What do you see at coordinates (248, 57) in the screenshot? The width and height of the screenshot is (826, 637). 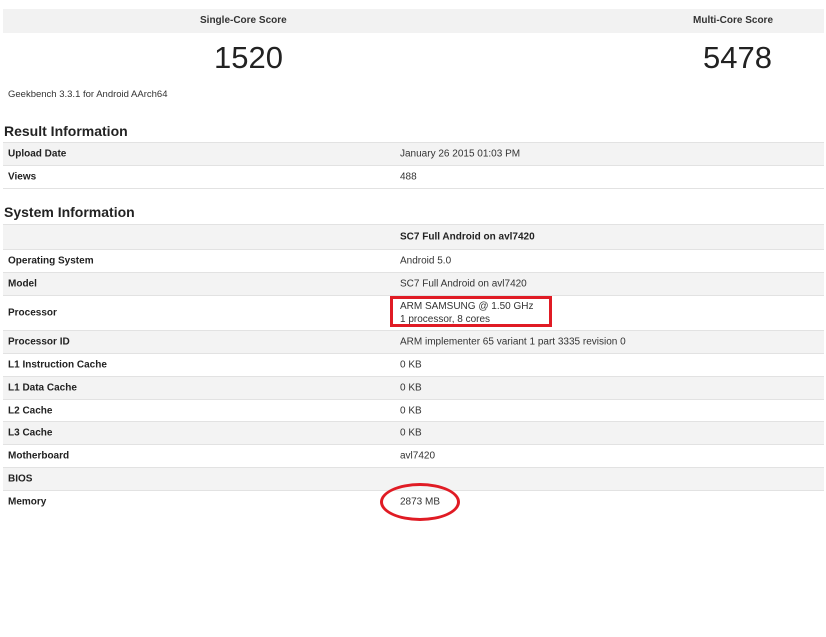 I see `single-core-score: 1520` at bounding box center [248, 57].